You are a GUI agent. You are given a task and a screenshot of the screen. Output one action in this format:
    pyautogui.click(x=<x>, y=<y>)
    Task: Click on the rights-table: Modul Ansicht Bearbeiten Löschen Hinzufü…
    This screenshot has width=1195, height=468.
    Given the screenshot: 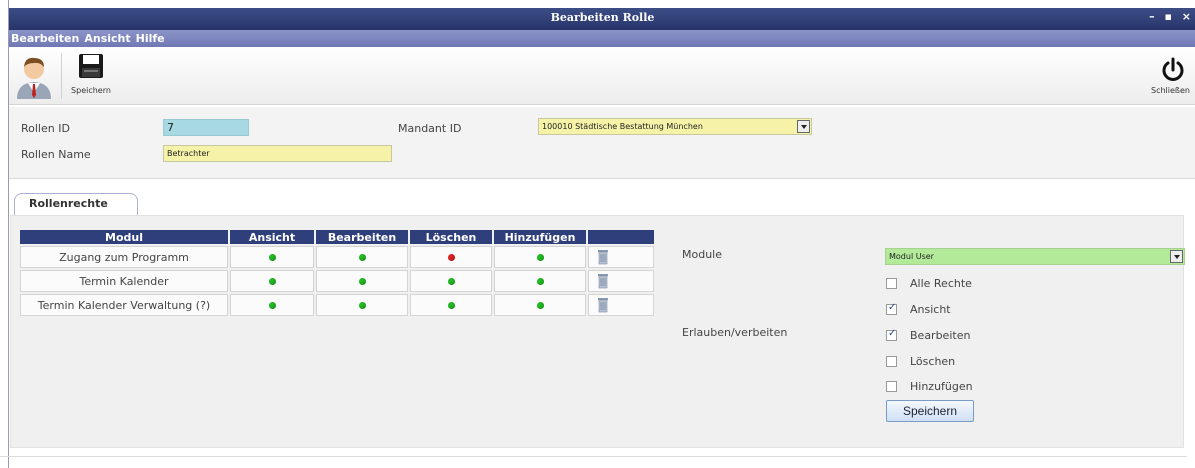 What is the action you would take?
    pyautogui.click(x=337, y=273)
    